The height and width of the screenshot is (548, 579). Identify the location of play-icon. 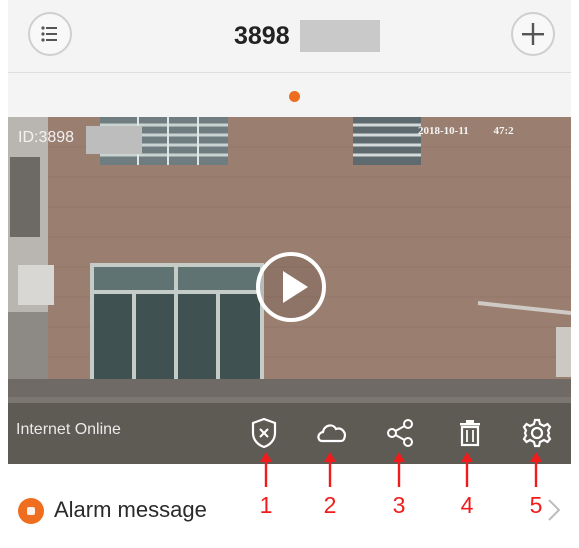
(291, 287).